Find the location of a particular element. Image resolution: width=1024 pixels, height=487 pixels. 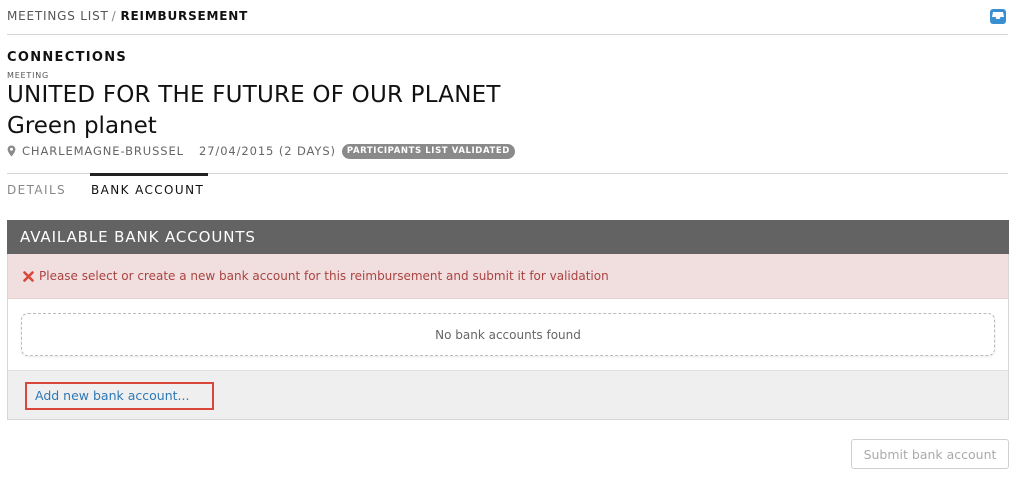

tab-details: DETAILS is located at coordinates (36, 190).